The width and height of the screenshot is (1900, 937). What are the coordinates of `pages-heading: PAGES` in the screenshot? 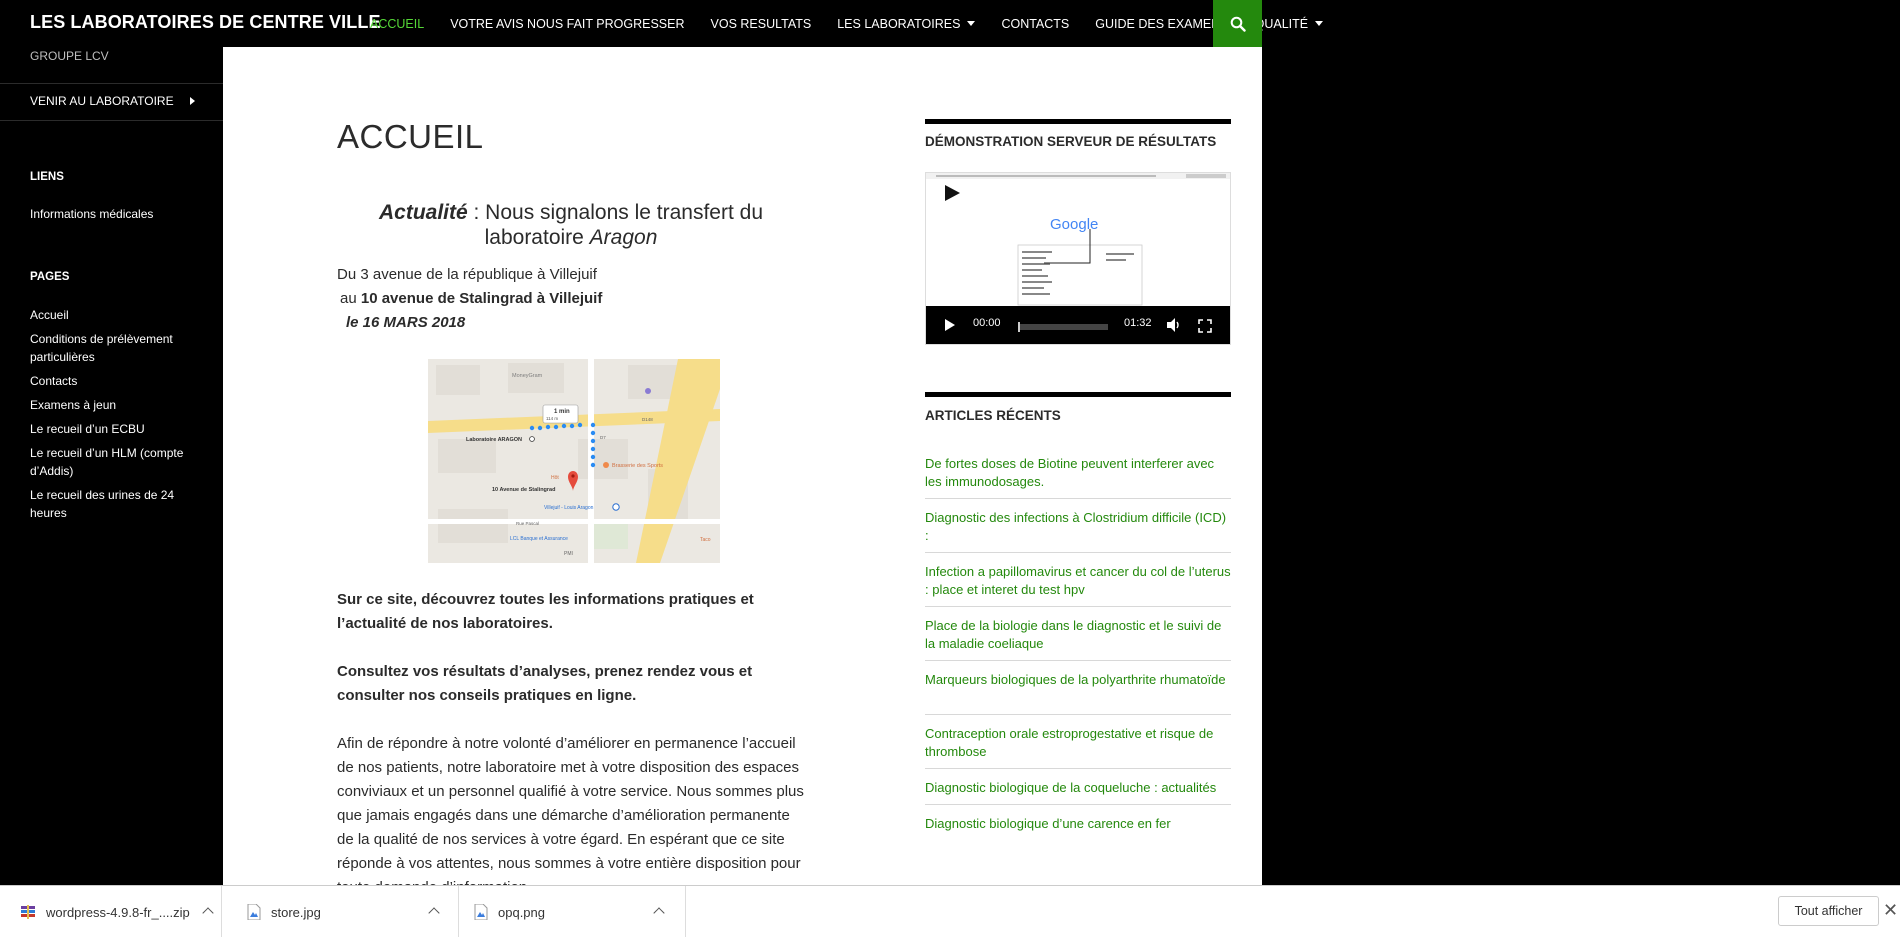 It's located at (50, 277).